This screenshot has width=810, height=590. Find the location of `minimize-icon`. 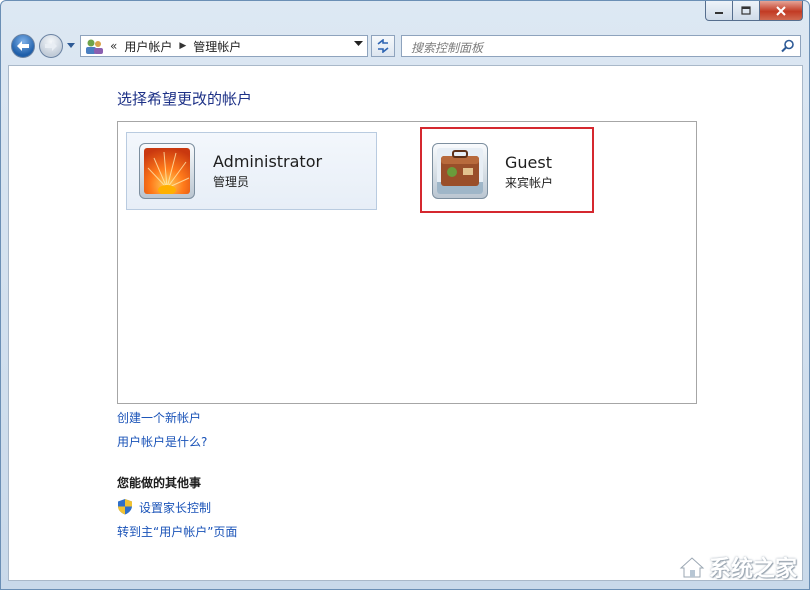

minimize-icon is located at coordinates (719, 12).